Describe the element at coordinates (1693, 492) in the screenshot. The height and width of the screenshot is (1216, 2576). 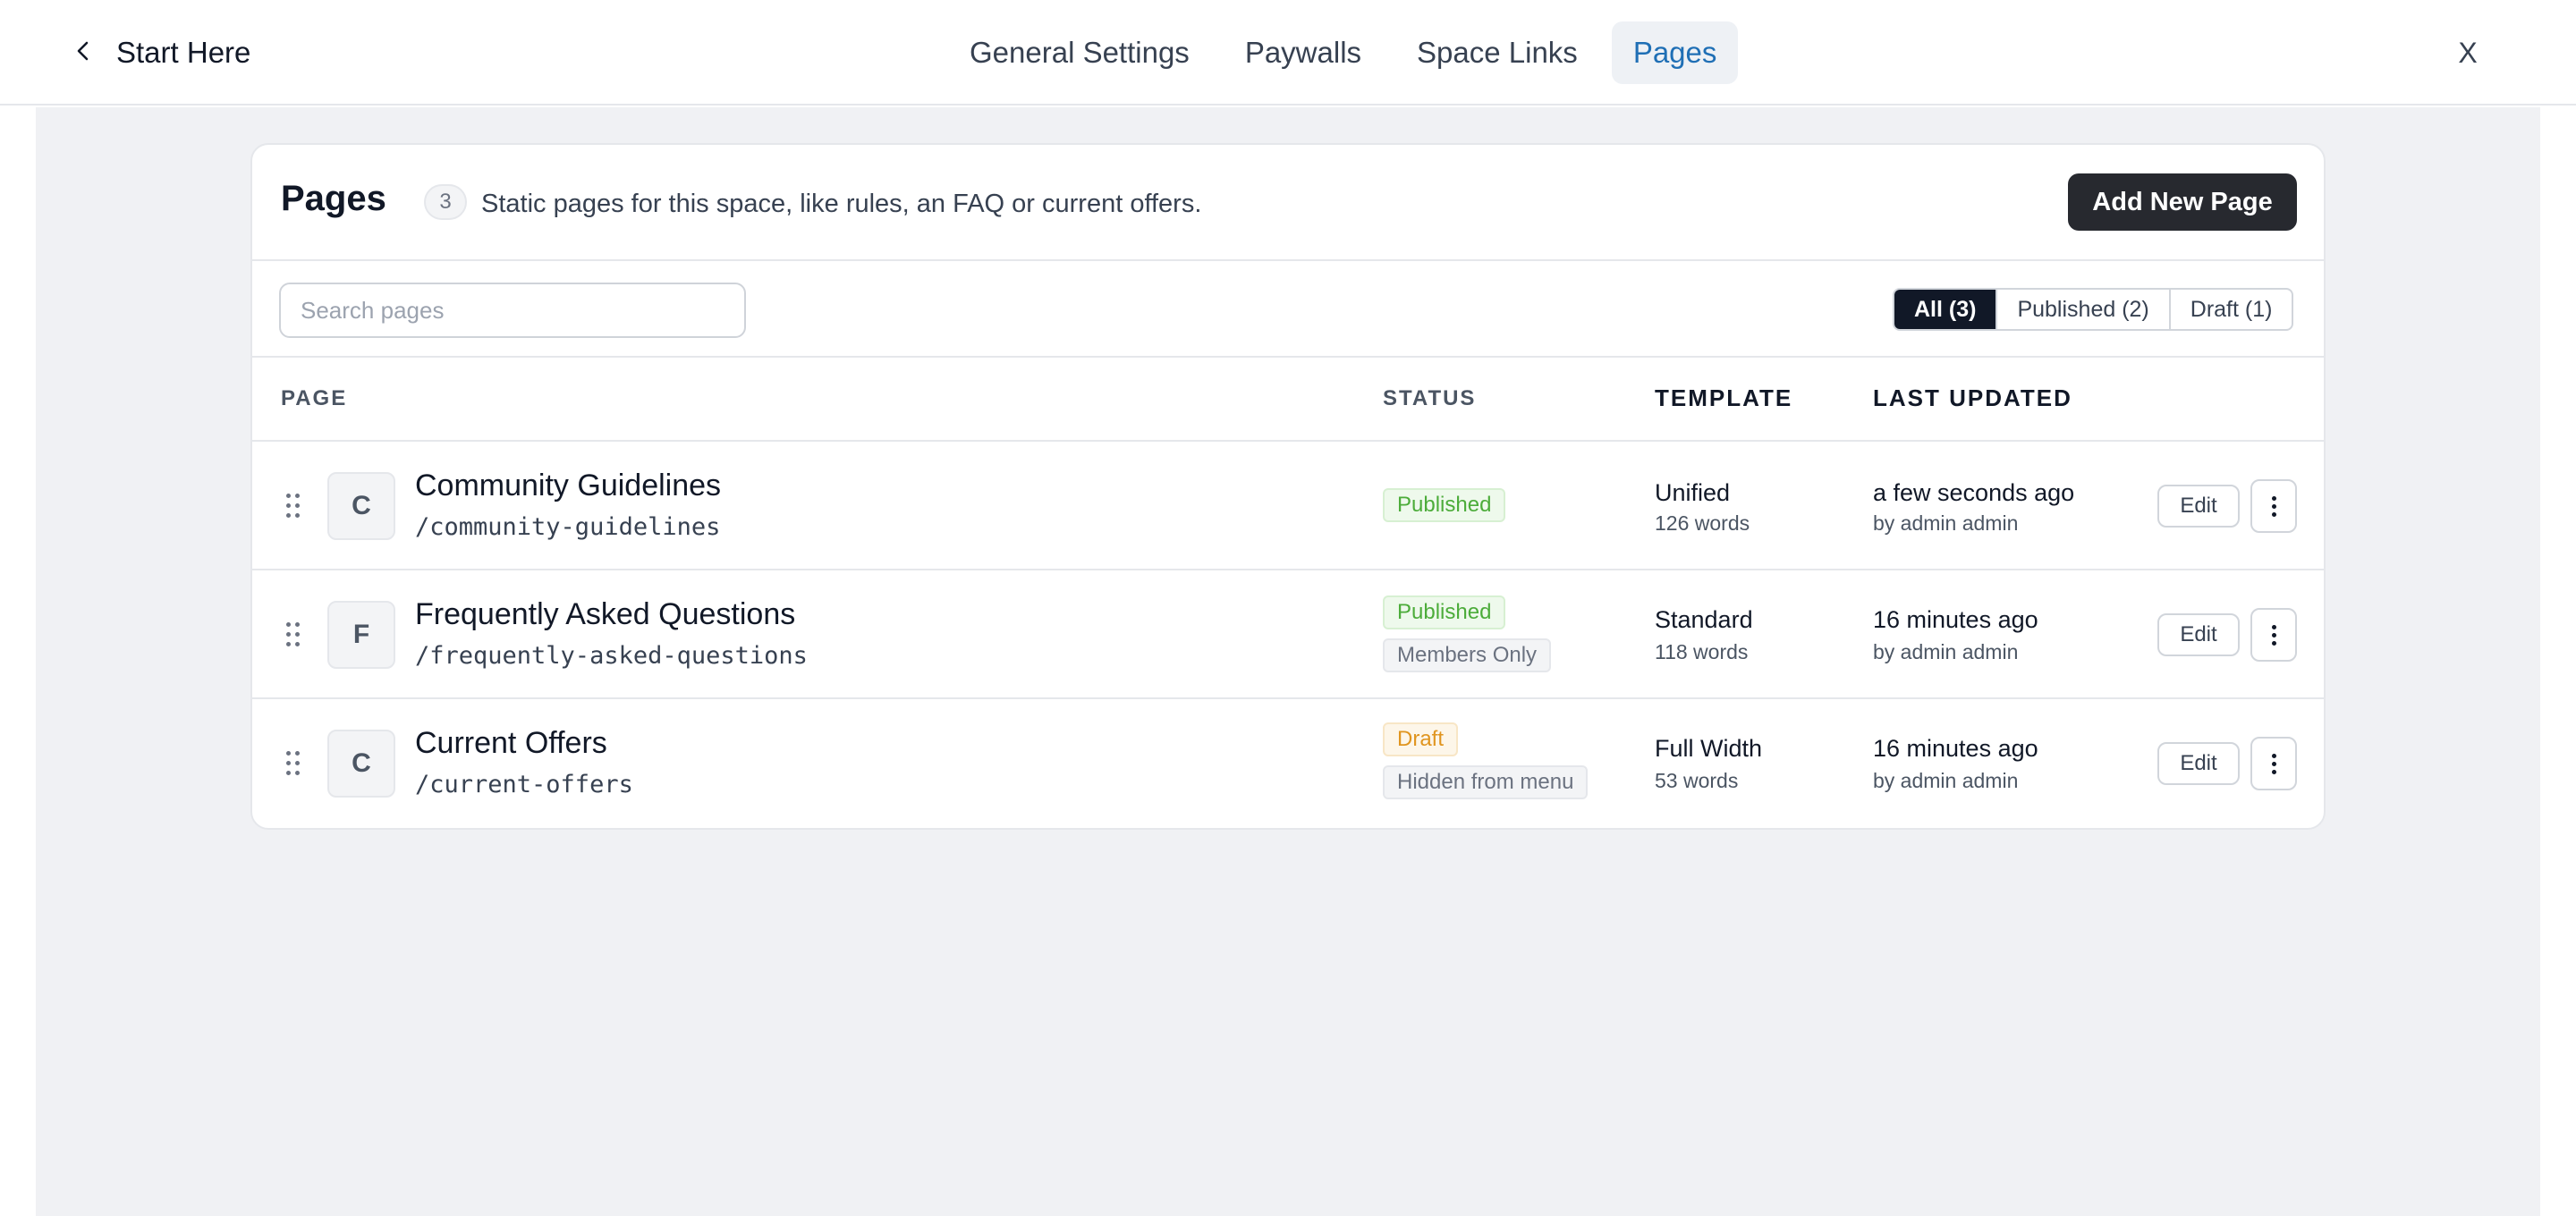
I see `template-name: Unified` at that location.